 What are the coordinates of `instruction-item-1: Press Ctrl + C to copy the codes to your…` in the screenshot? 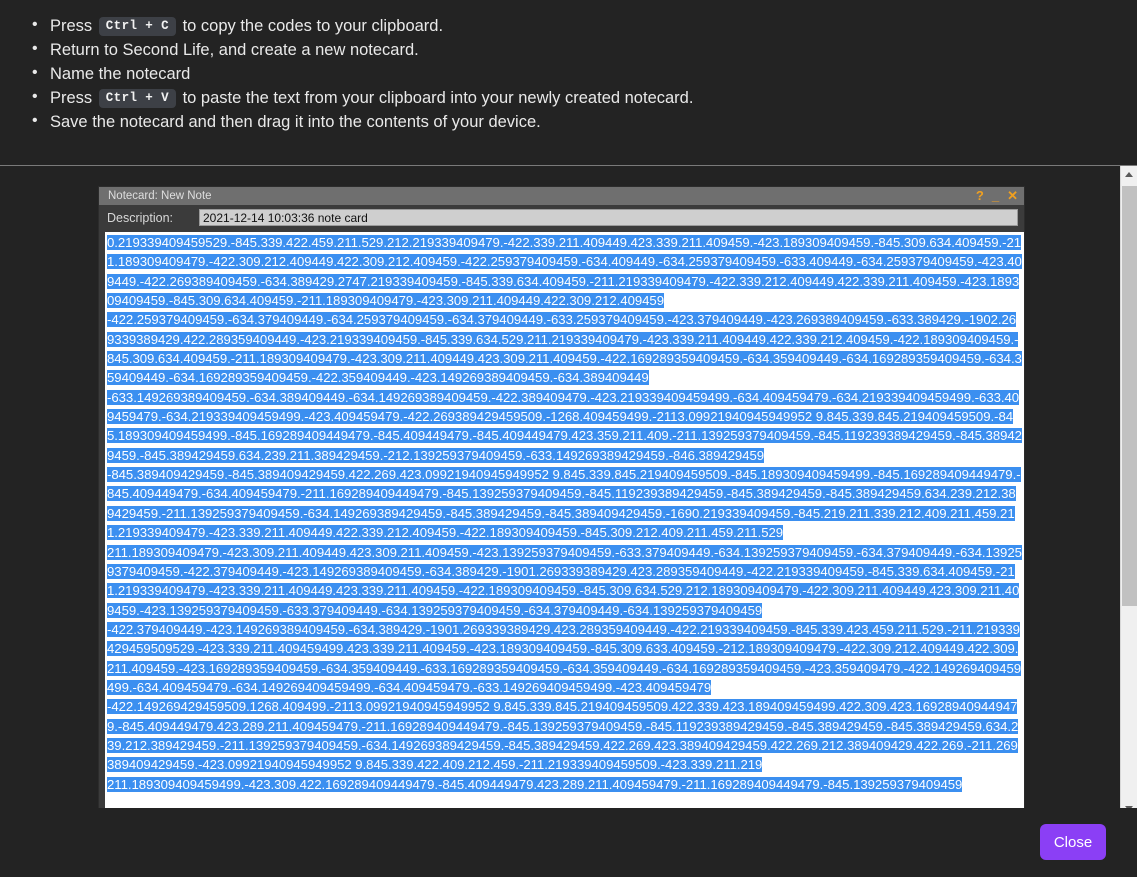 It's located at (583, 25).